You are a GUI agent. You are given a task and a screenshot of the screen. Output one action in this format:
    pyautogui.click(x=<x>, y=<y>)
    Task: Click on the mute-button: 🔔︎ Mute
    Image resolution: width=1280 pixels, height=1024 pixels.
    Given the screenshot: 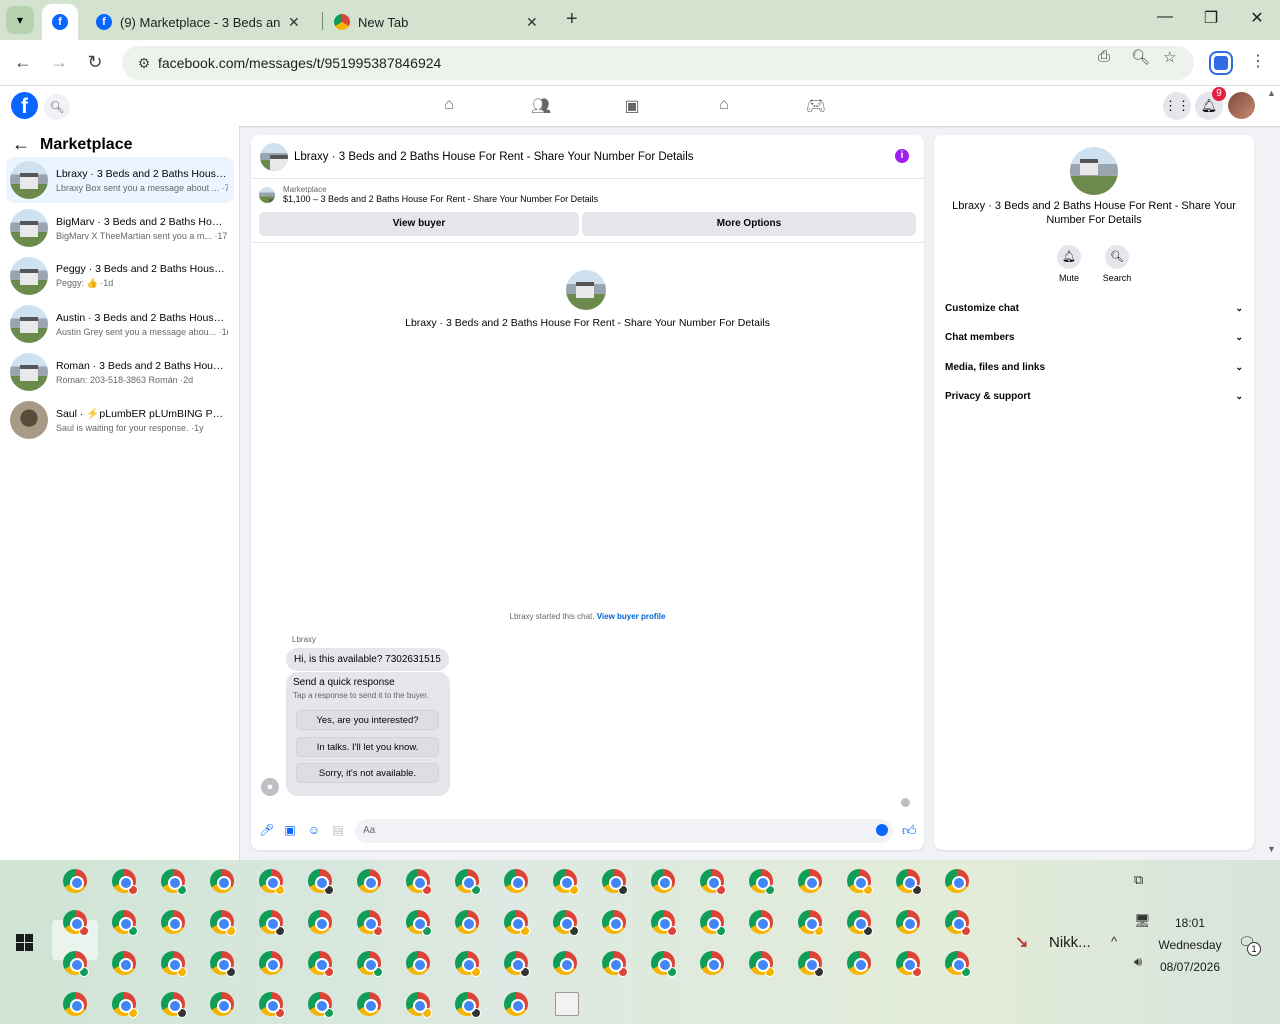 What is the action you would take?
    pyautogui.click(x=1069, y=264)
    